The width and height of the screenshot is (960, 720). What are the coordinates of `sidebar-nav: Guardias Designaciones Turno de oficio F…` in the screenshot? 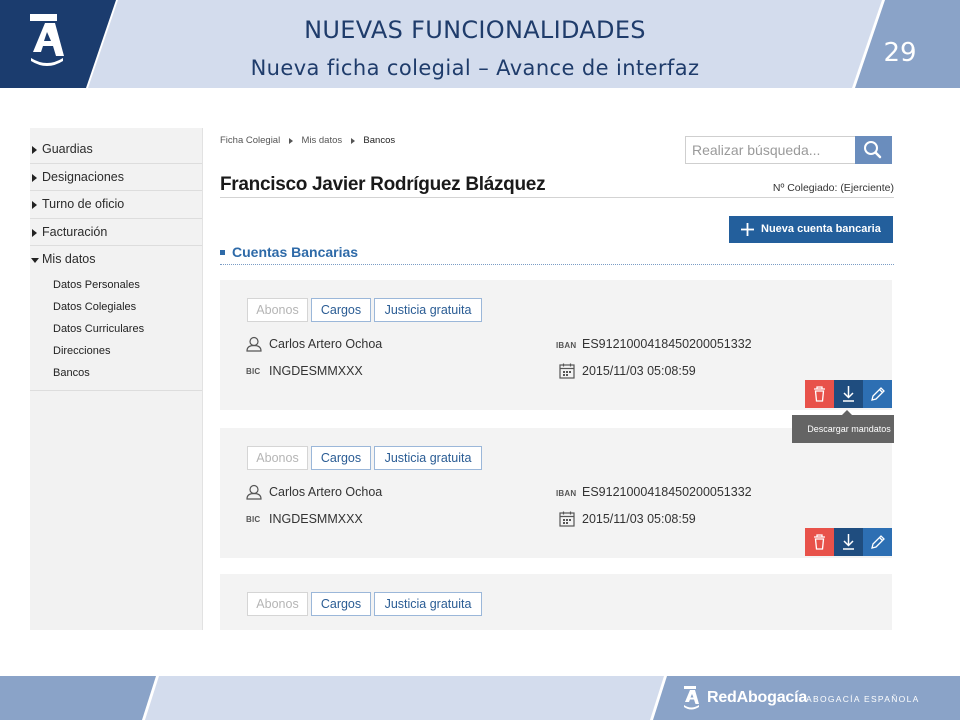 It's located at (116, 379).